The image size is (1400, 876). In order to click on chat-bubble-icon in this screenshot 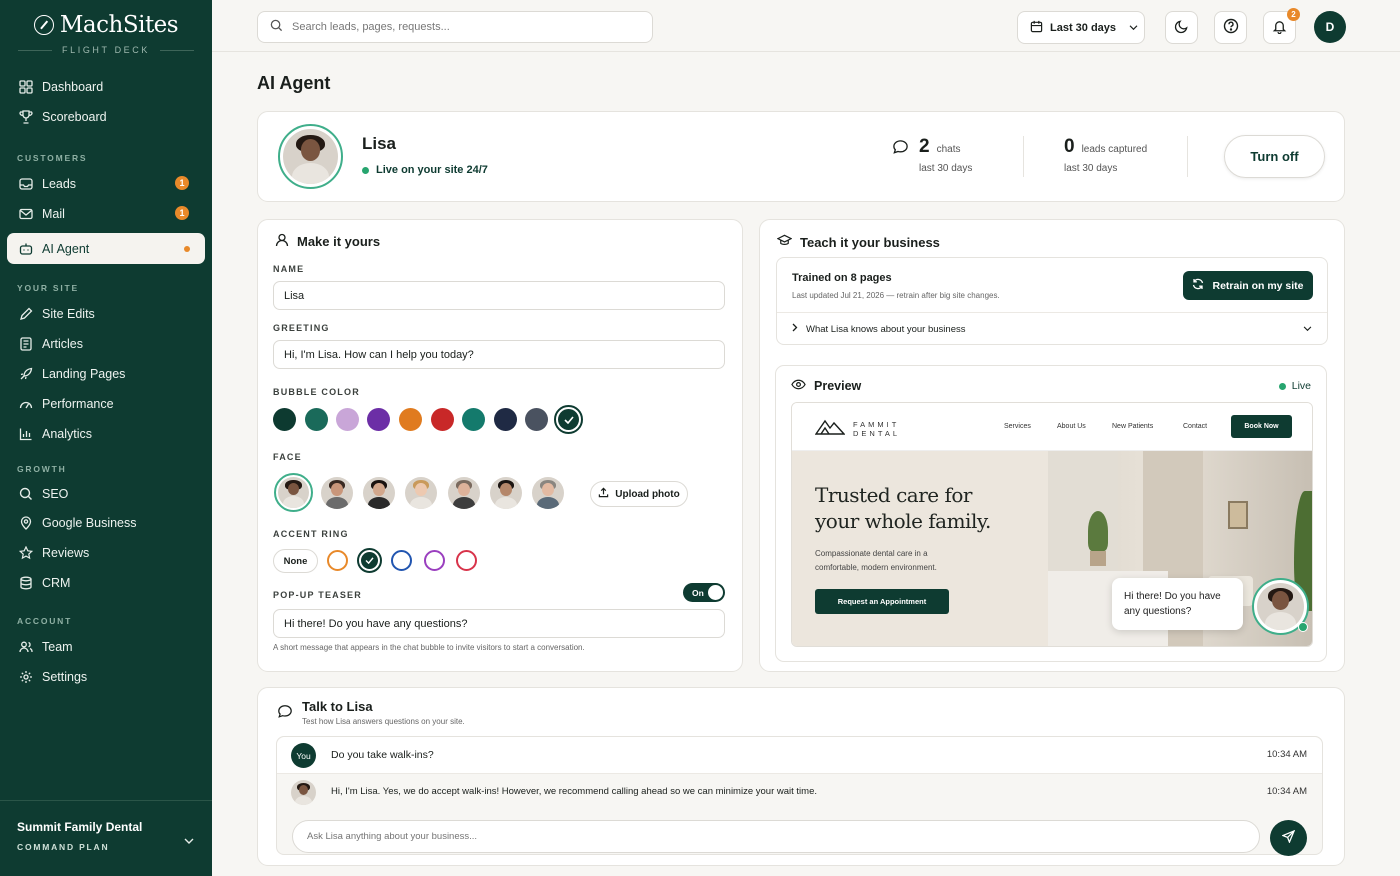, I will do `click(285, 713)`.